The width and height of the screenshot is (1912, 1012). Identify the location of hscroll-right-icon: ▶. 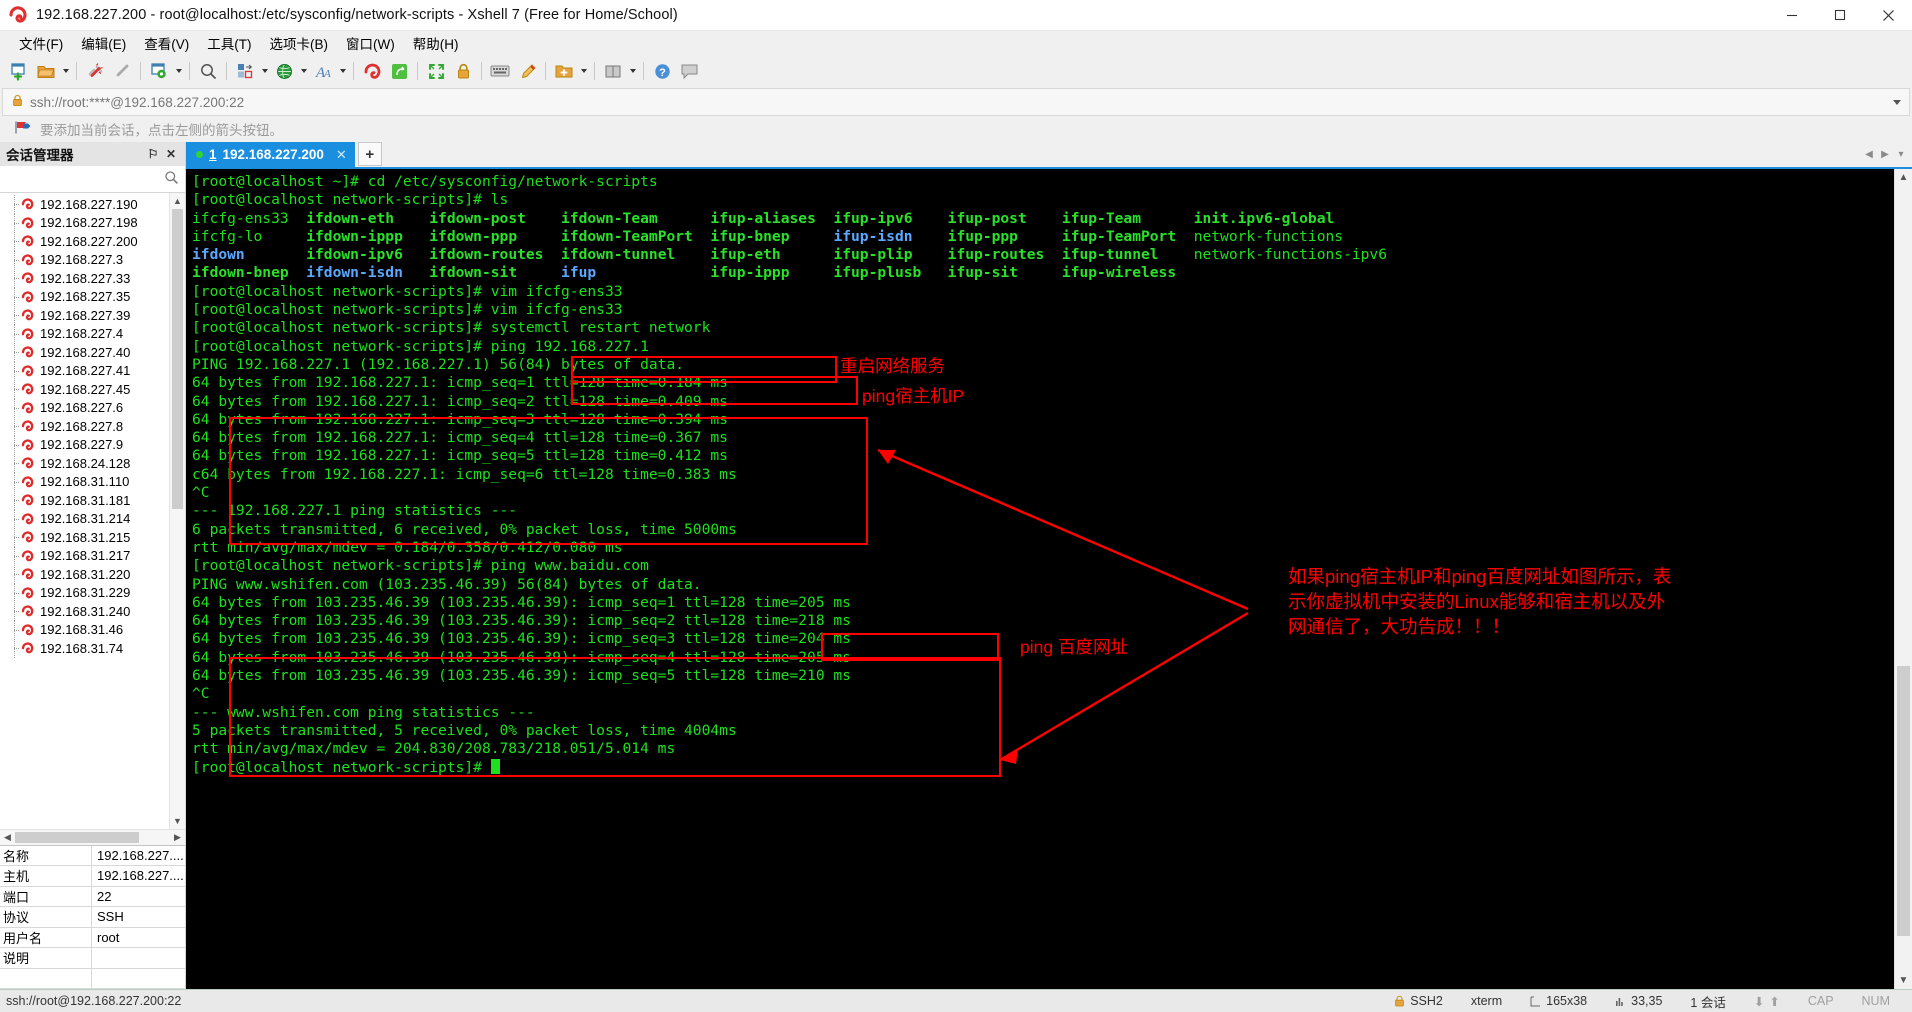
(177, 837).